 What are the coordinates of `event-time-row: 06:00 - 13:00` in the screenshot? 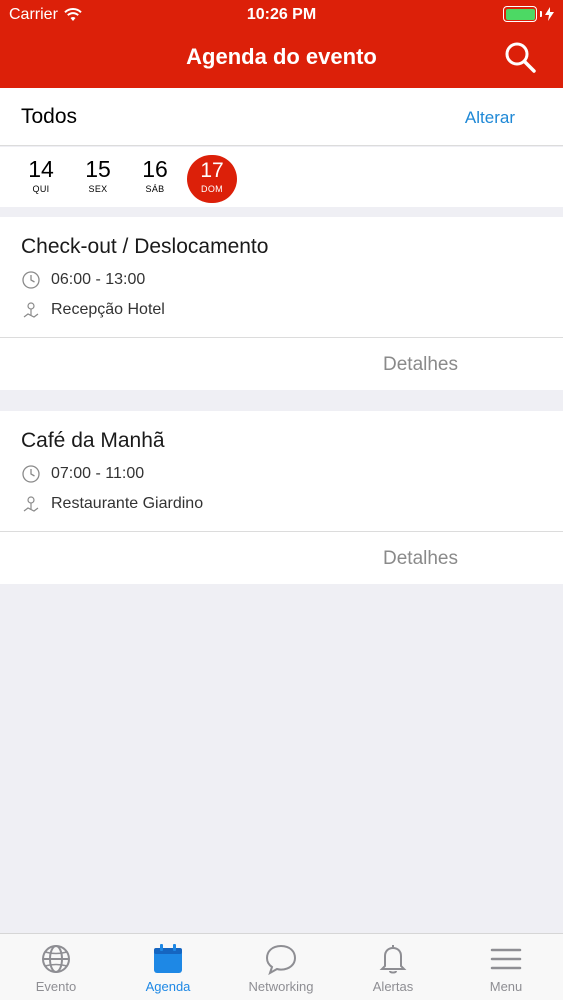 It's located at (83, 280).